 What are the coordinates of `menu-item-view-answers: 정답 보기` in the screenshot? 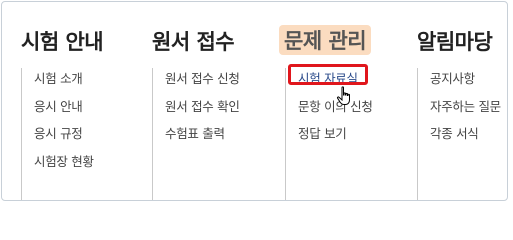 It's located at (335, 138).